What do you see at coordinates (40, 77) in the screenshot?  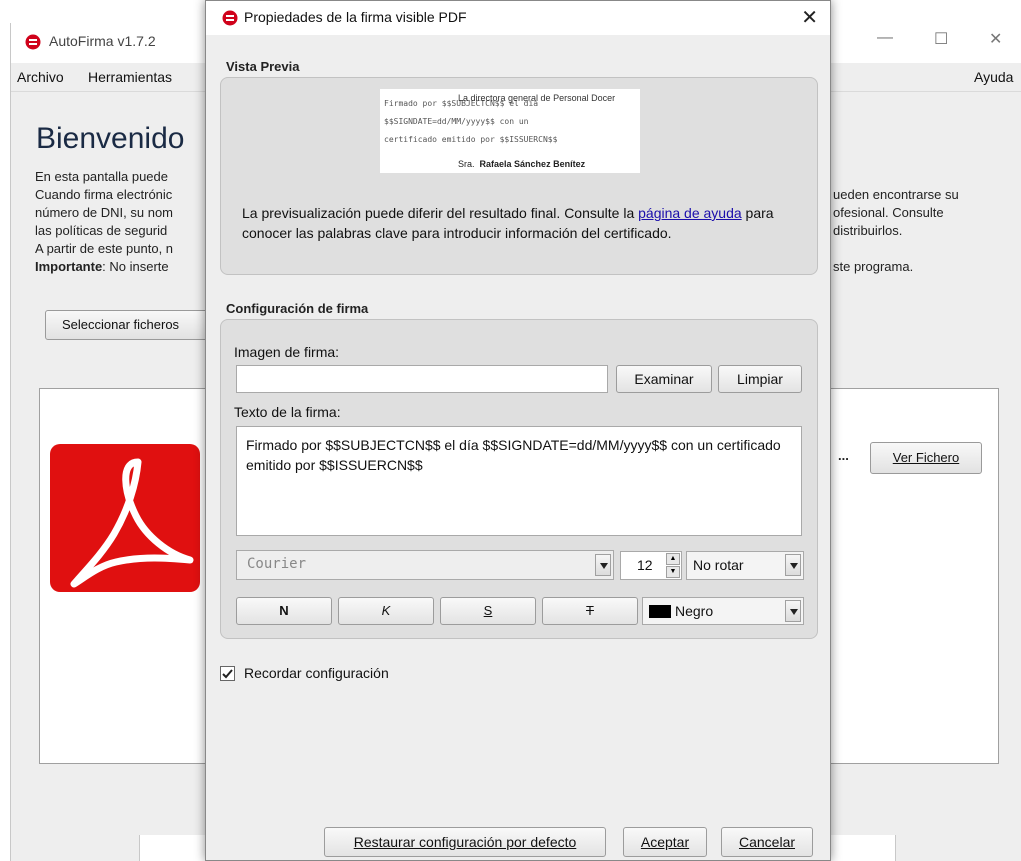 I see `menu-archivo: Archivo` at bounding box center [40, 77].